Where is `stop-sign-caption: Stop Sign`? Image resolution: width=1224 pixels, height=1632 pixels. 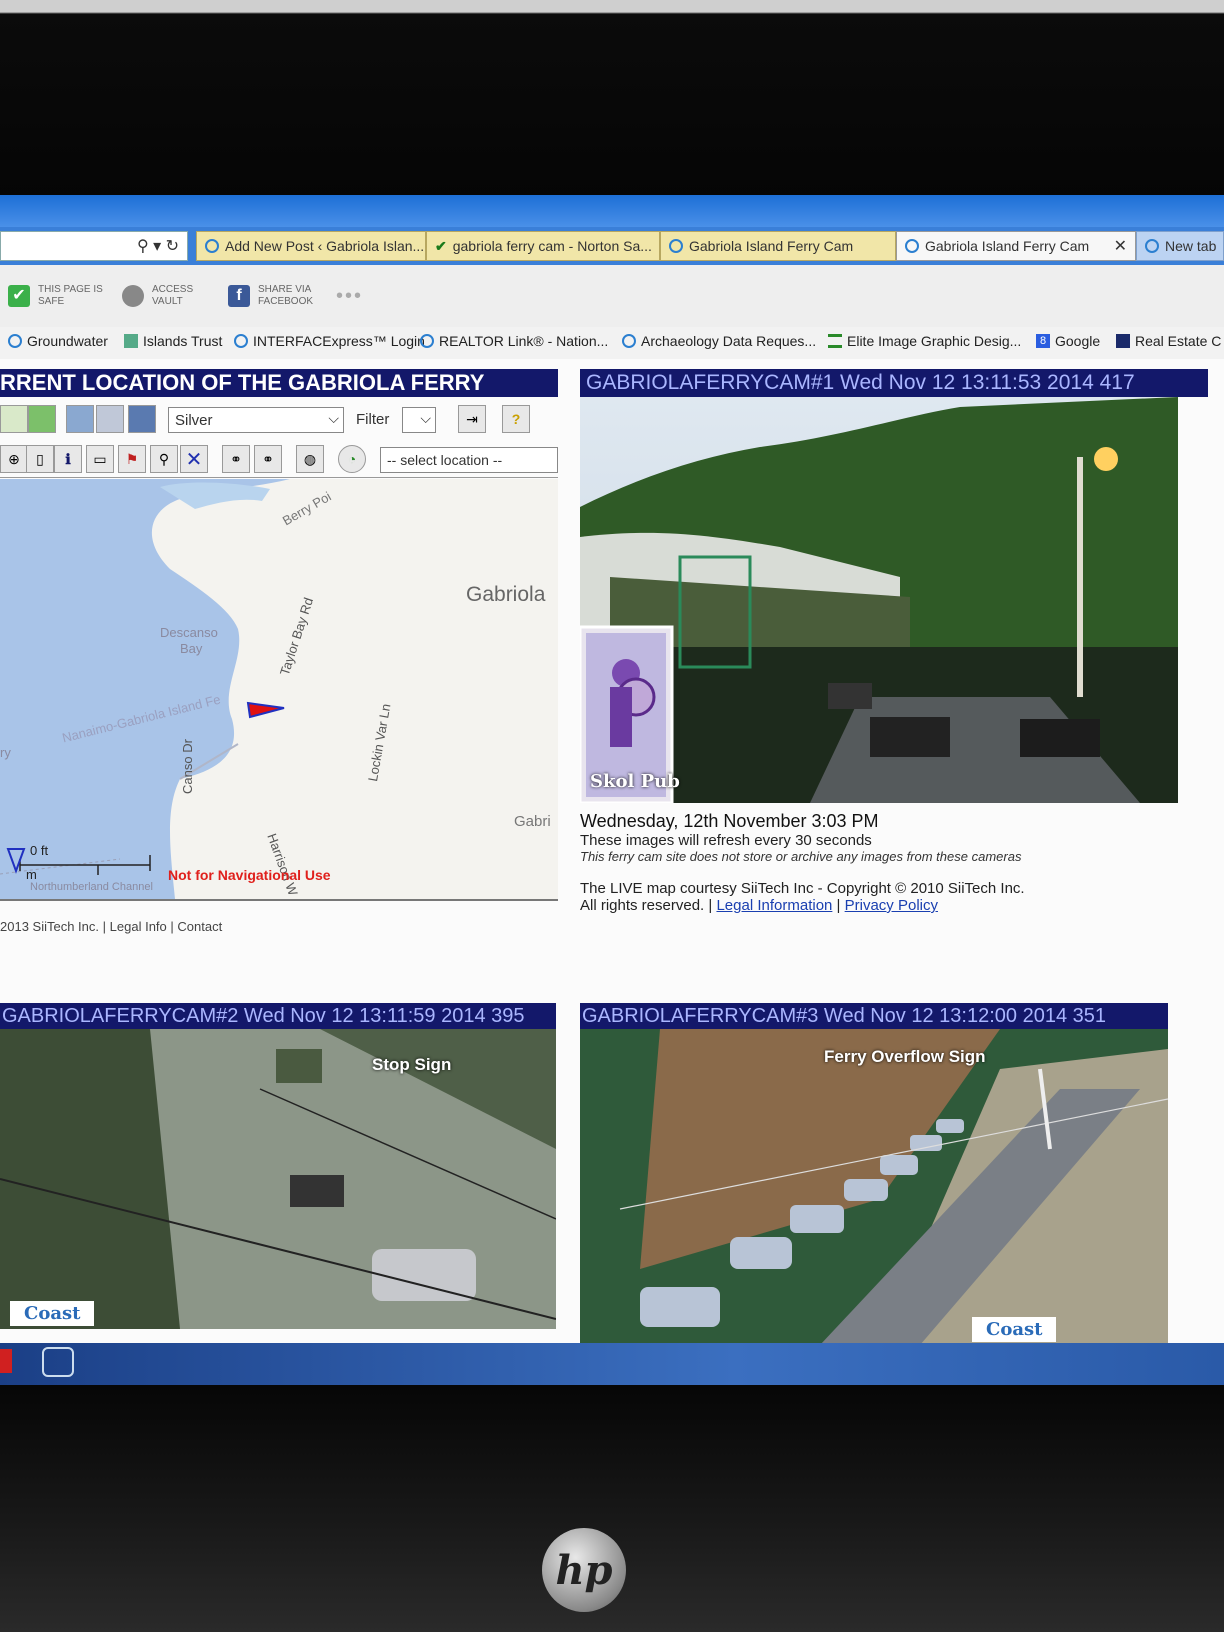
stop-sign-caption: Stop Sign is located at coordinates (412, 1064).